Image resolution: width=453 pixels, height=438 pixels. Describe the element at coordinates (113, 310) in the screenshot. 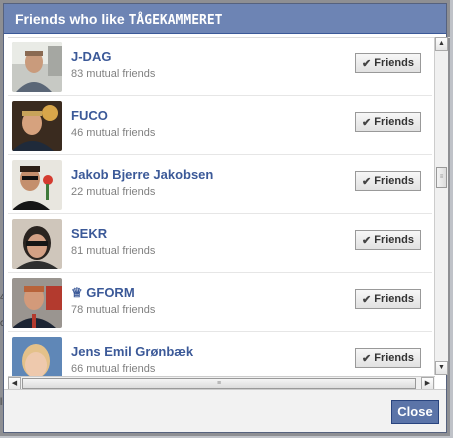

I see `mutual-friends-count: 78 mutual friends` at that location.